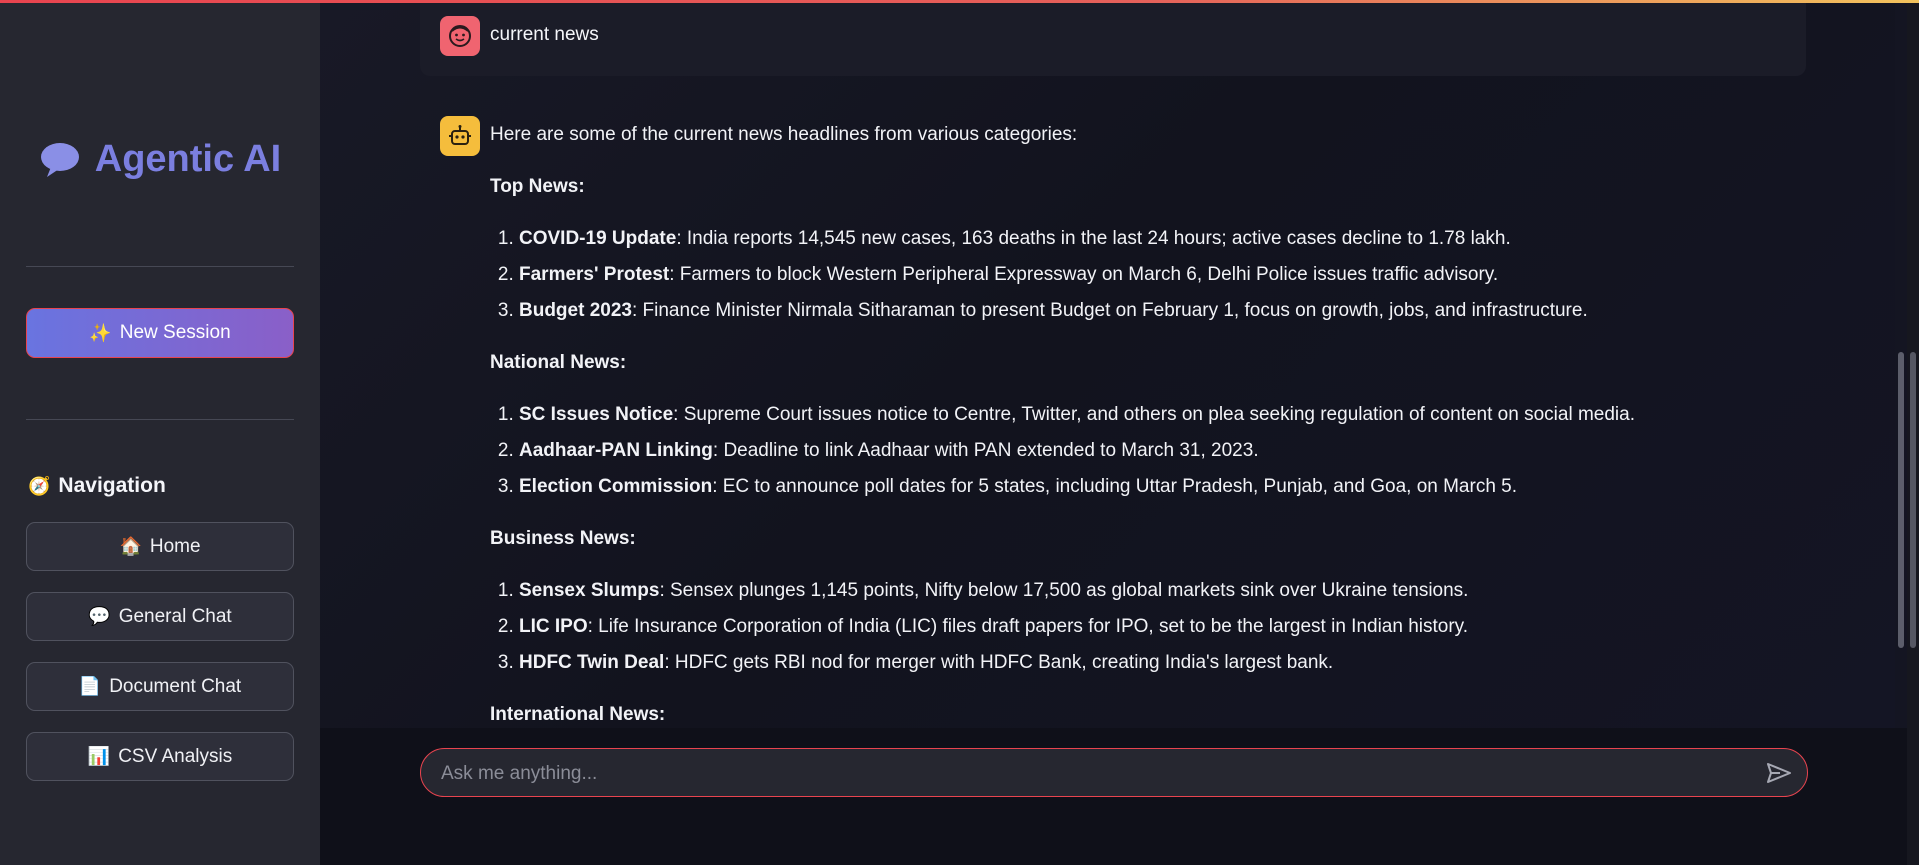  I want to click on section-title: International News:, so click(578, 714).